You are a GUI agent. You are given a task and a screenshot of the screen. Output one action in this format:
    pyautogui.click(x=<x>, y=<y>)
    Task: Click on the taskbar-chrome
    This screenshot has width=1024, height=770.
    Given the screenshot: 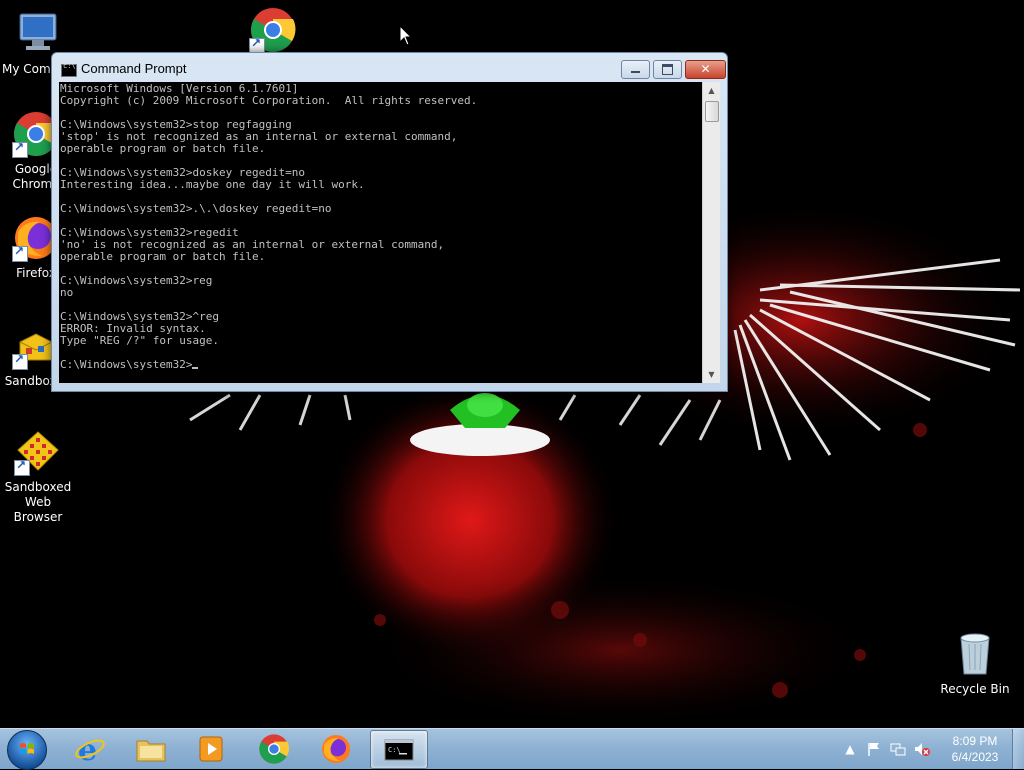 What is the action you would take?
    pyautogui.click(x=274, y=748)
    